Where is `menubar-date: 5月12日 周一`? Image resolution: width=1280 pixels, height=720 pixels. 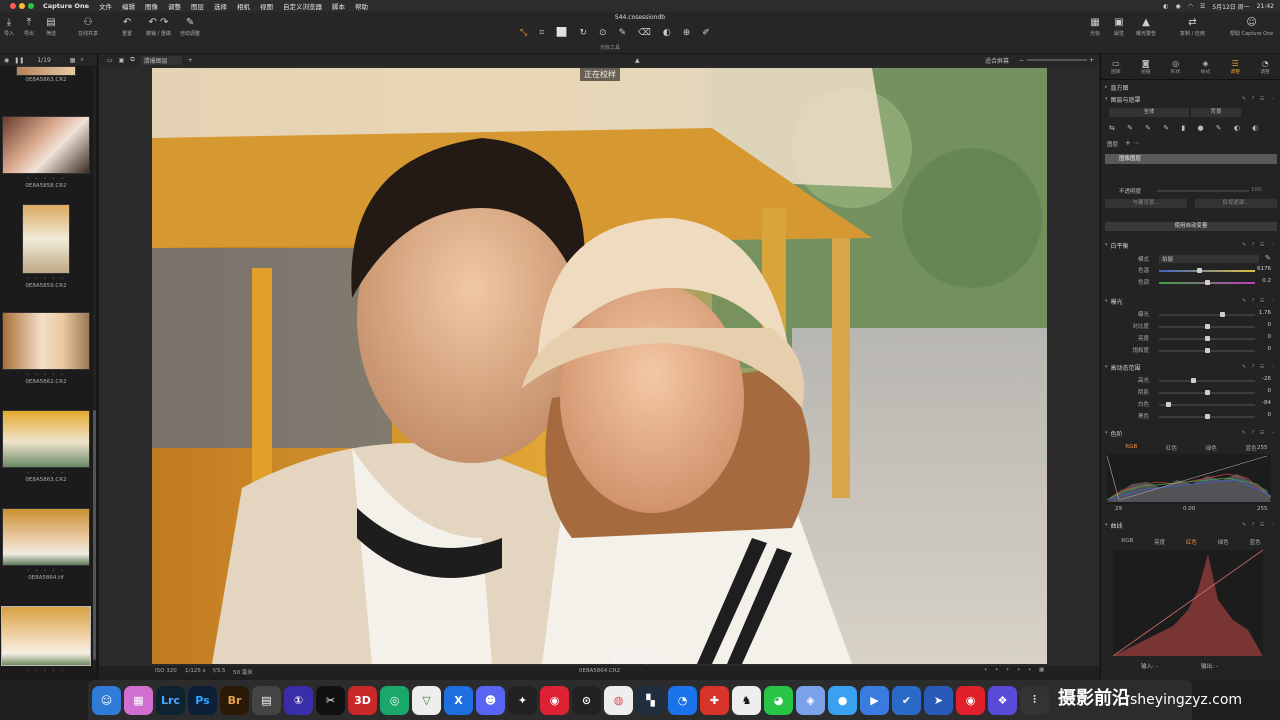 menubar-date: 5月12日 周一 is located at coordinates (1230, 6).